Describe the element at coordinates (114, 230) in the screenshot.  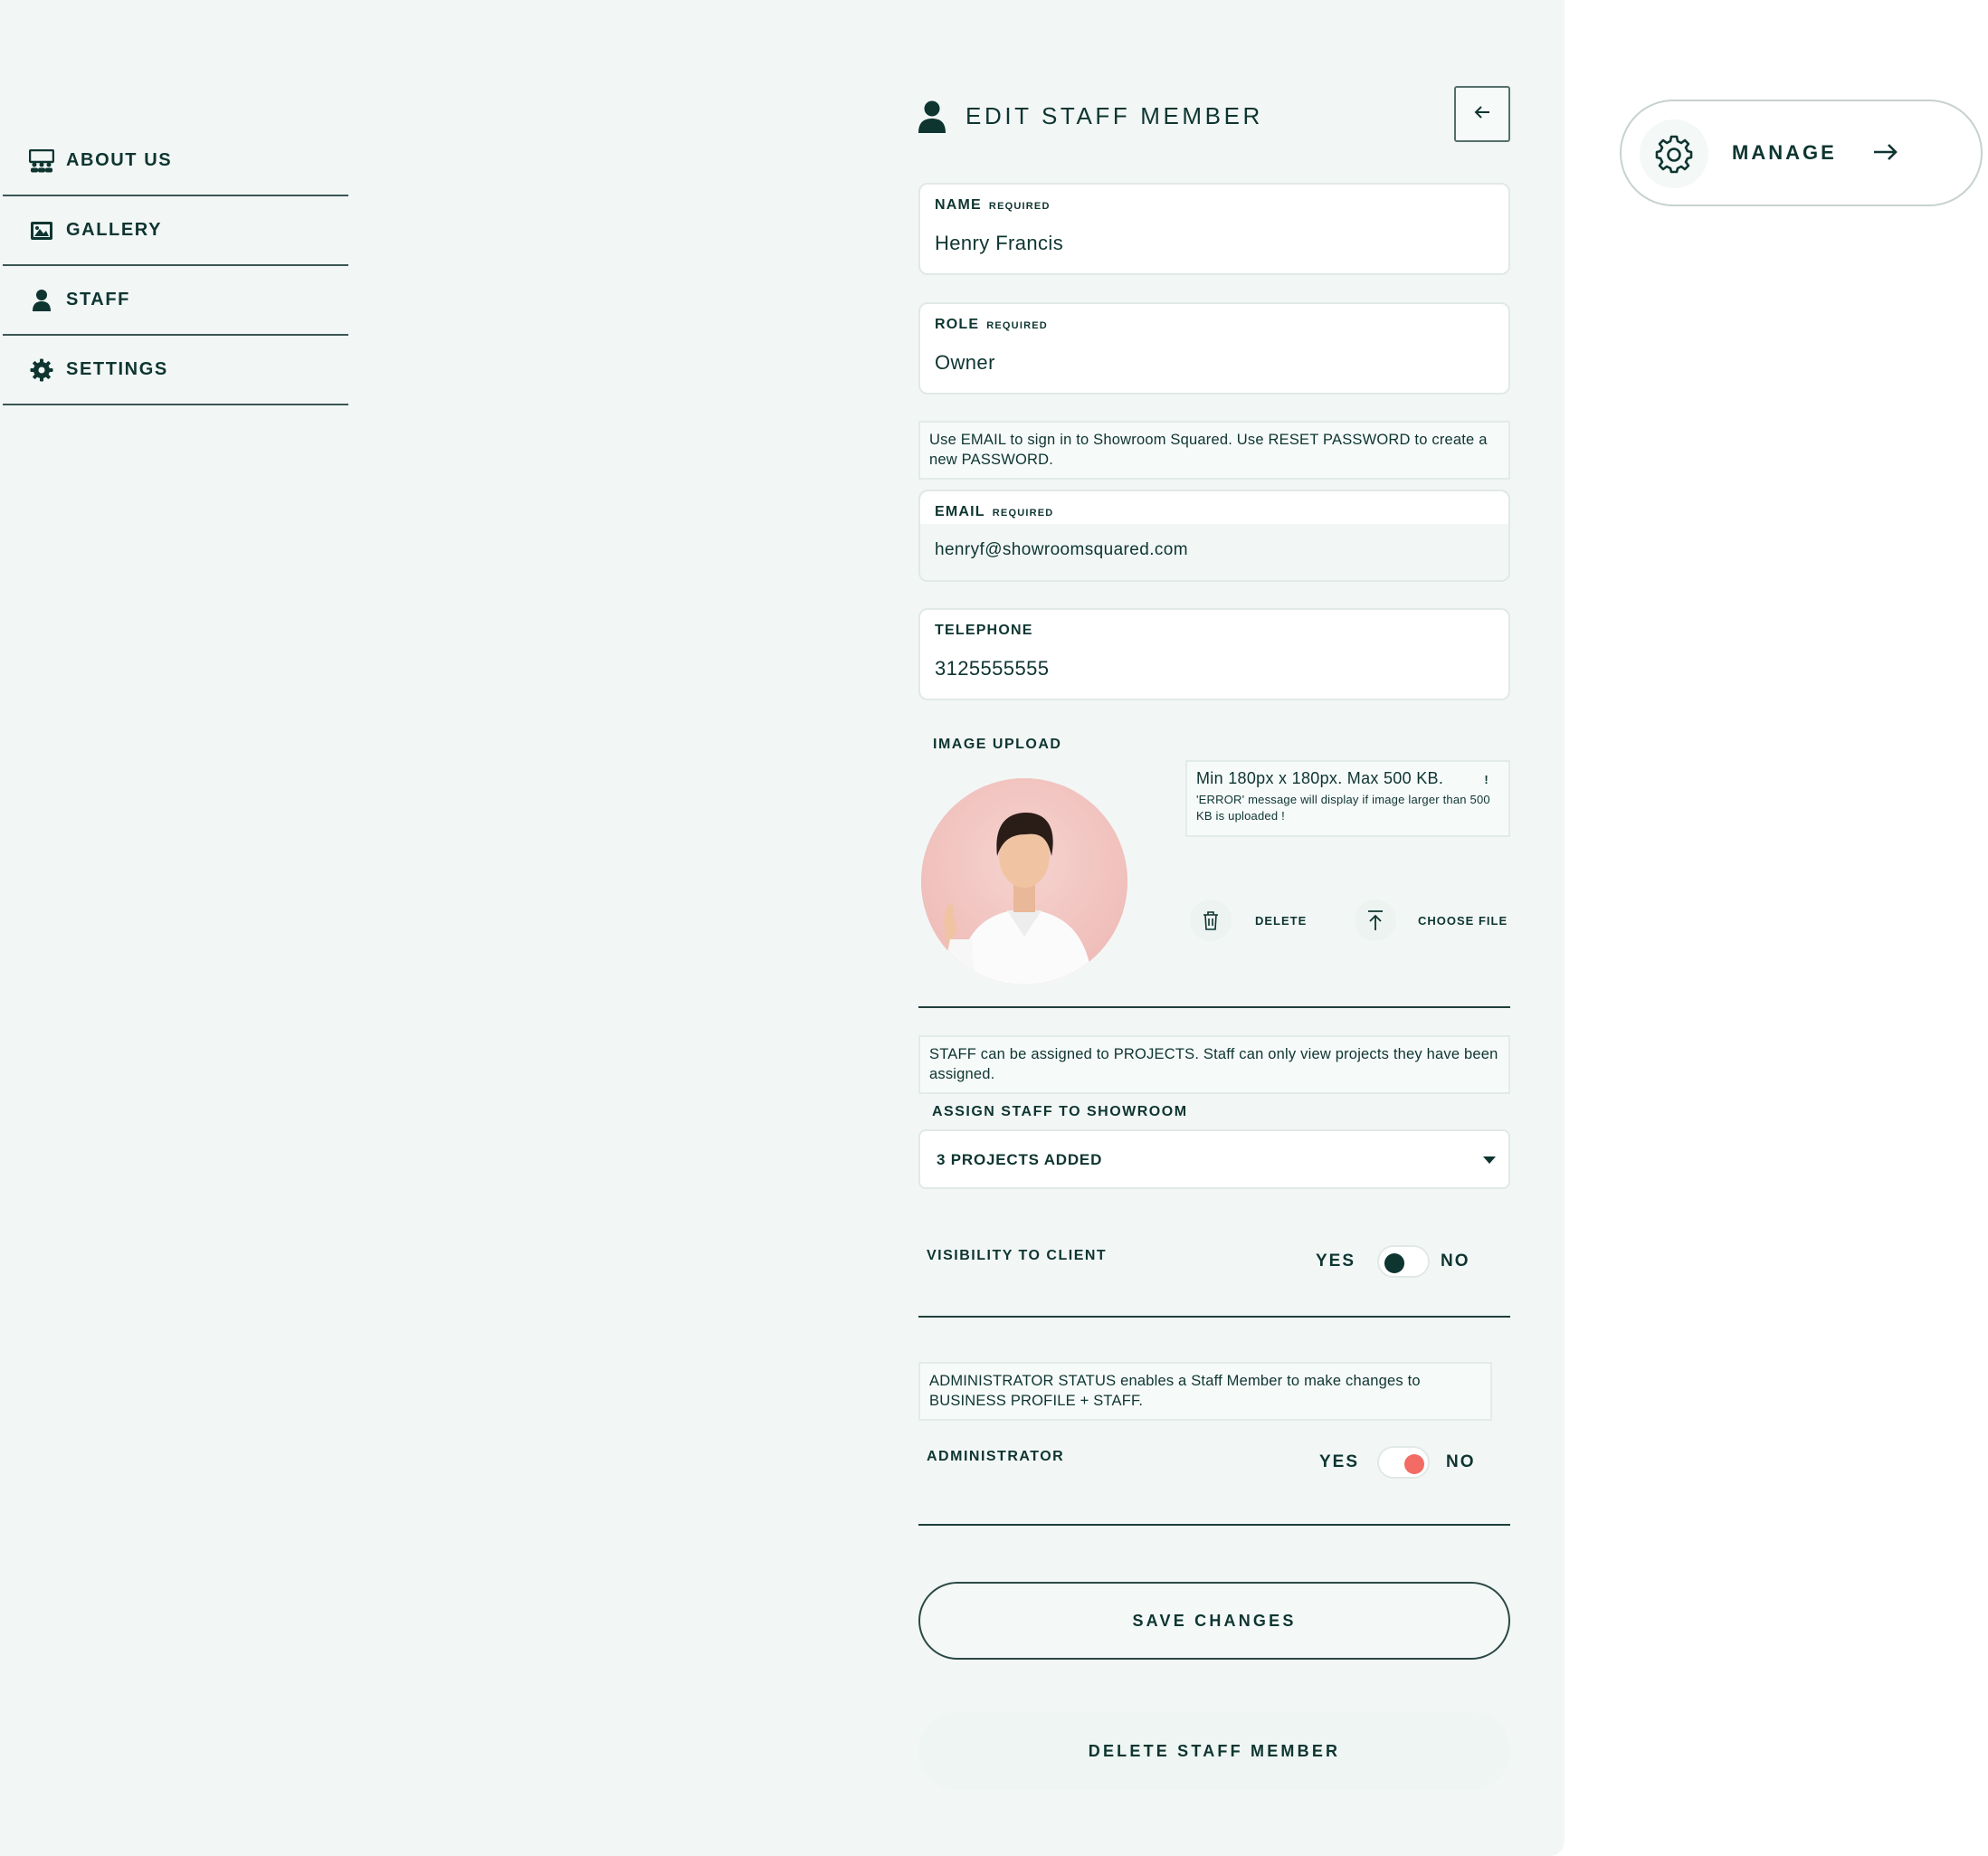
I see `sidebar-item-label: GALLERY` at that location.